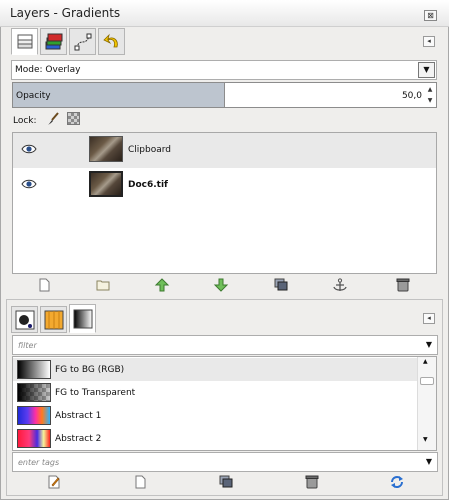 This screenshot has height=500, width=449. Describe the element at coordinates (225, 462) in the screenshot. I see `tags-combo: enter tags ▼` at that location.